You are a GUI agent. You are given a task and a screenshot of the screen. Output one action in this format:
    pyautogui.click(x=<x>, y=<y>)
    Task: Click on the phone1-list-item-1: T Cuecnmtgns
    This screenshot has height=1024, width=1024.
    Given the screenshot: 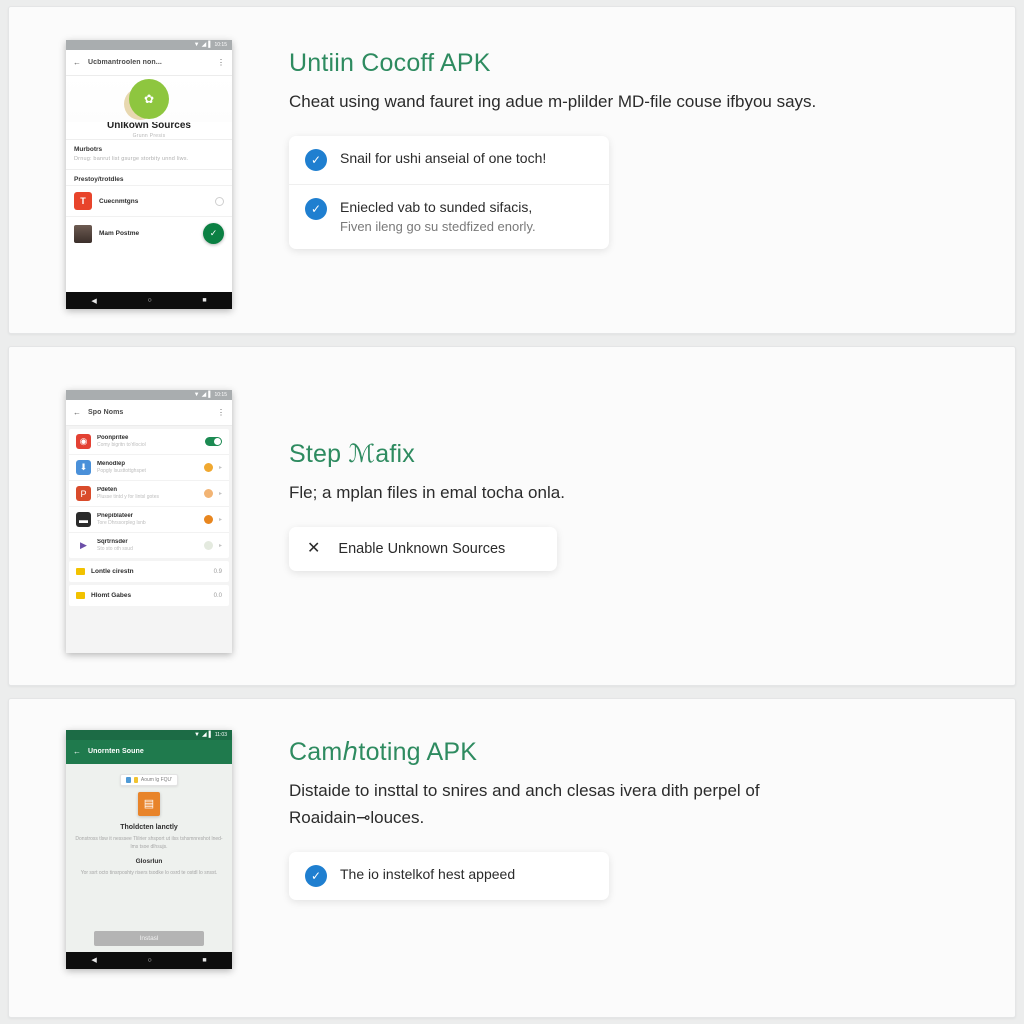 What is the action you would take?
    pyautogui.click(x=149, y=200)
    